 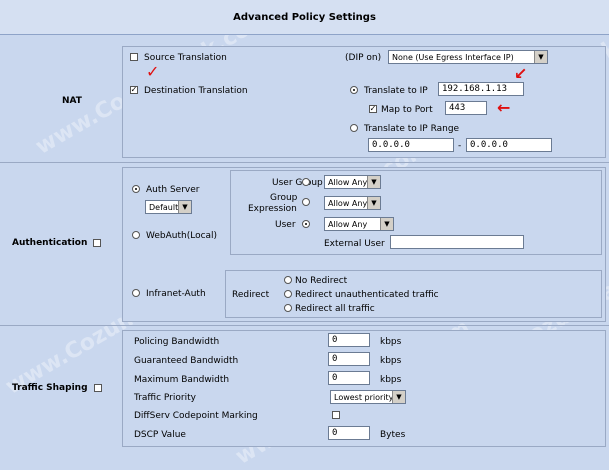 I want to click on user-radio, so click(x=306, y=224).